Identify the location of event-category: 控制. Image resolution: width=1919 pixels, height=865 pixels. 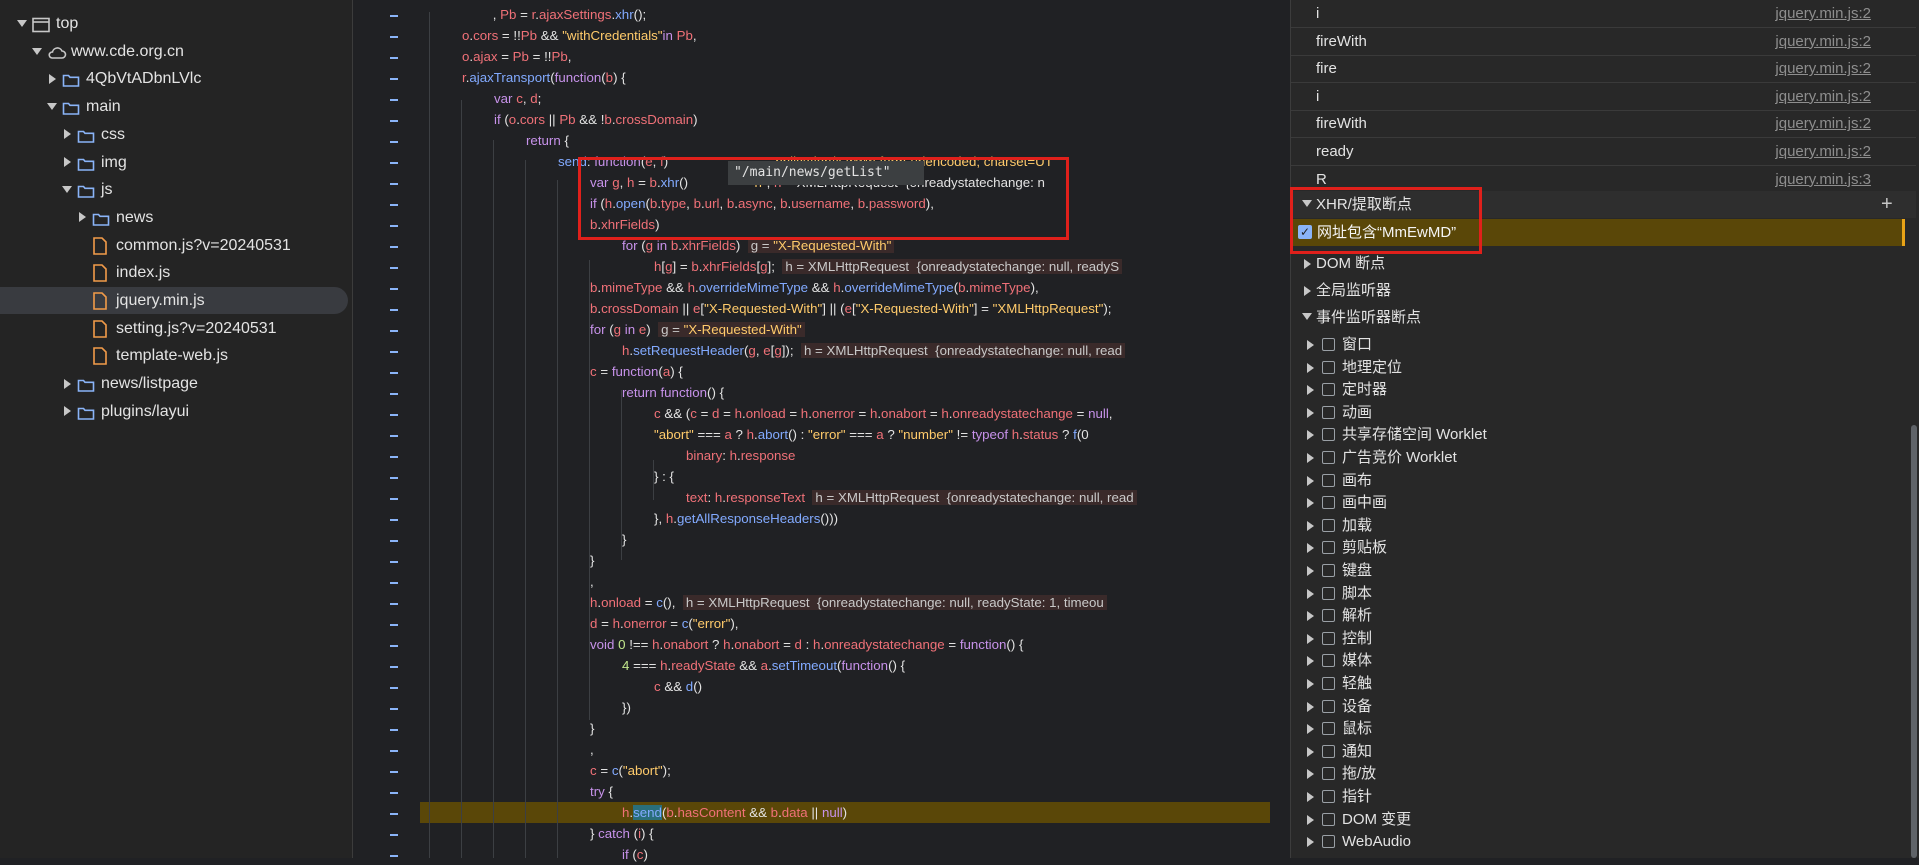
(1603, 639).